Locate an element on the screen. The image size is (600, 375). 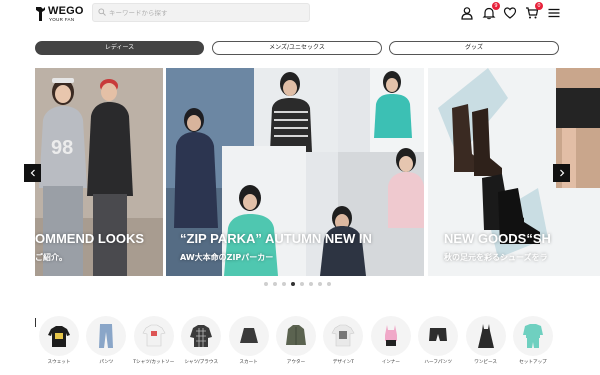
chevron-left-icon is located at coordinates (32, 173).